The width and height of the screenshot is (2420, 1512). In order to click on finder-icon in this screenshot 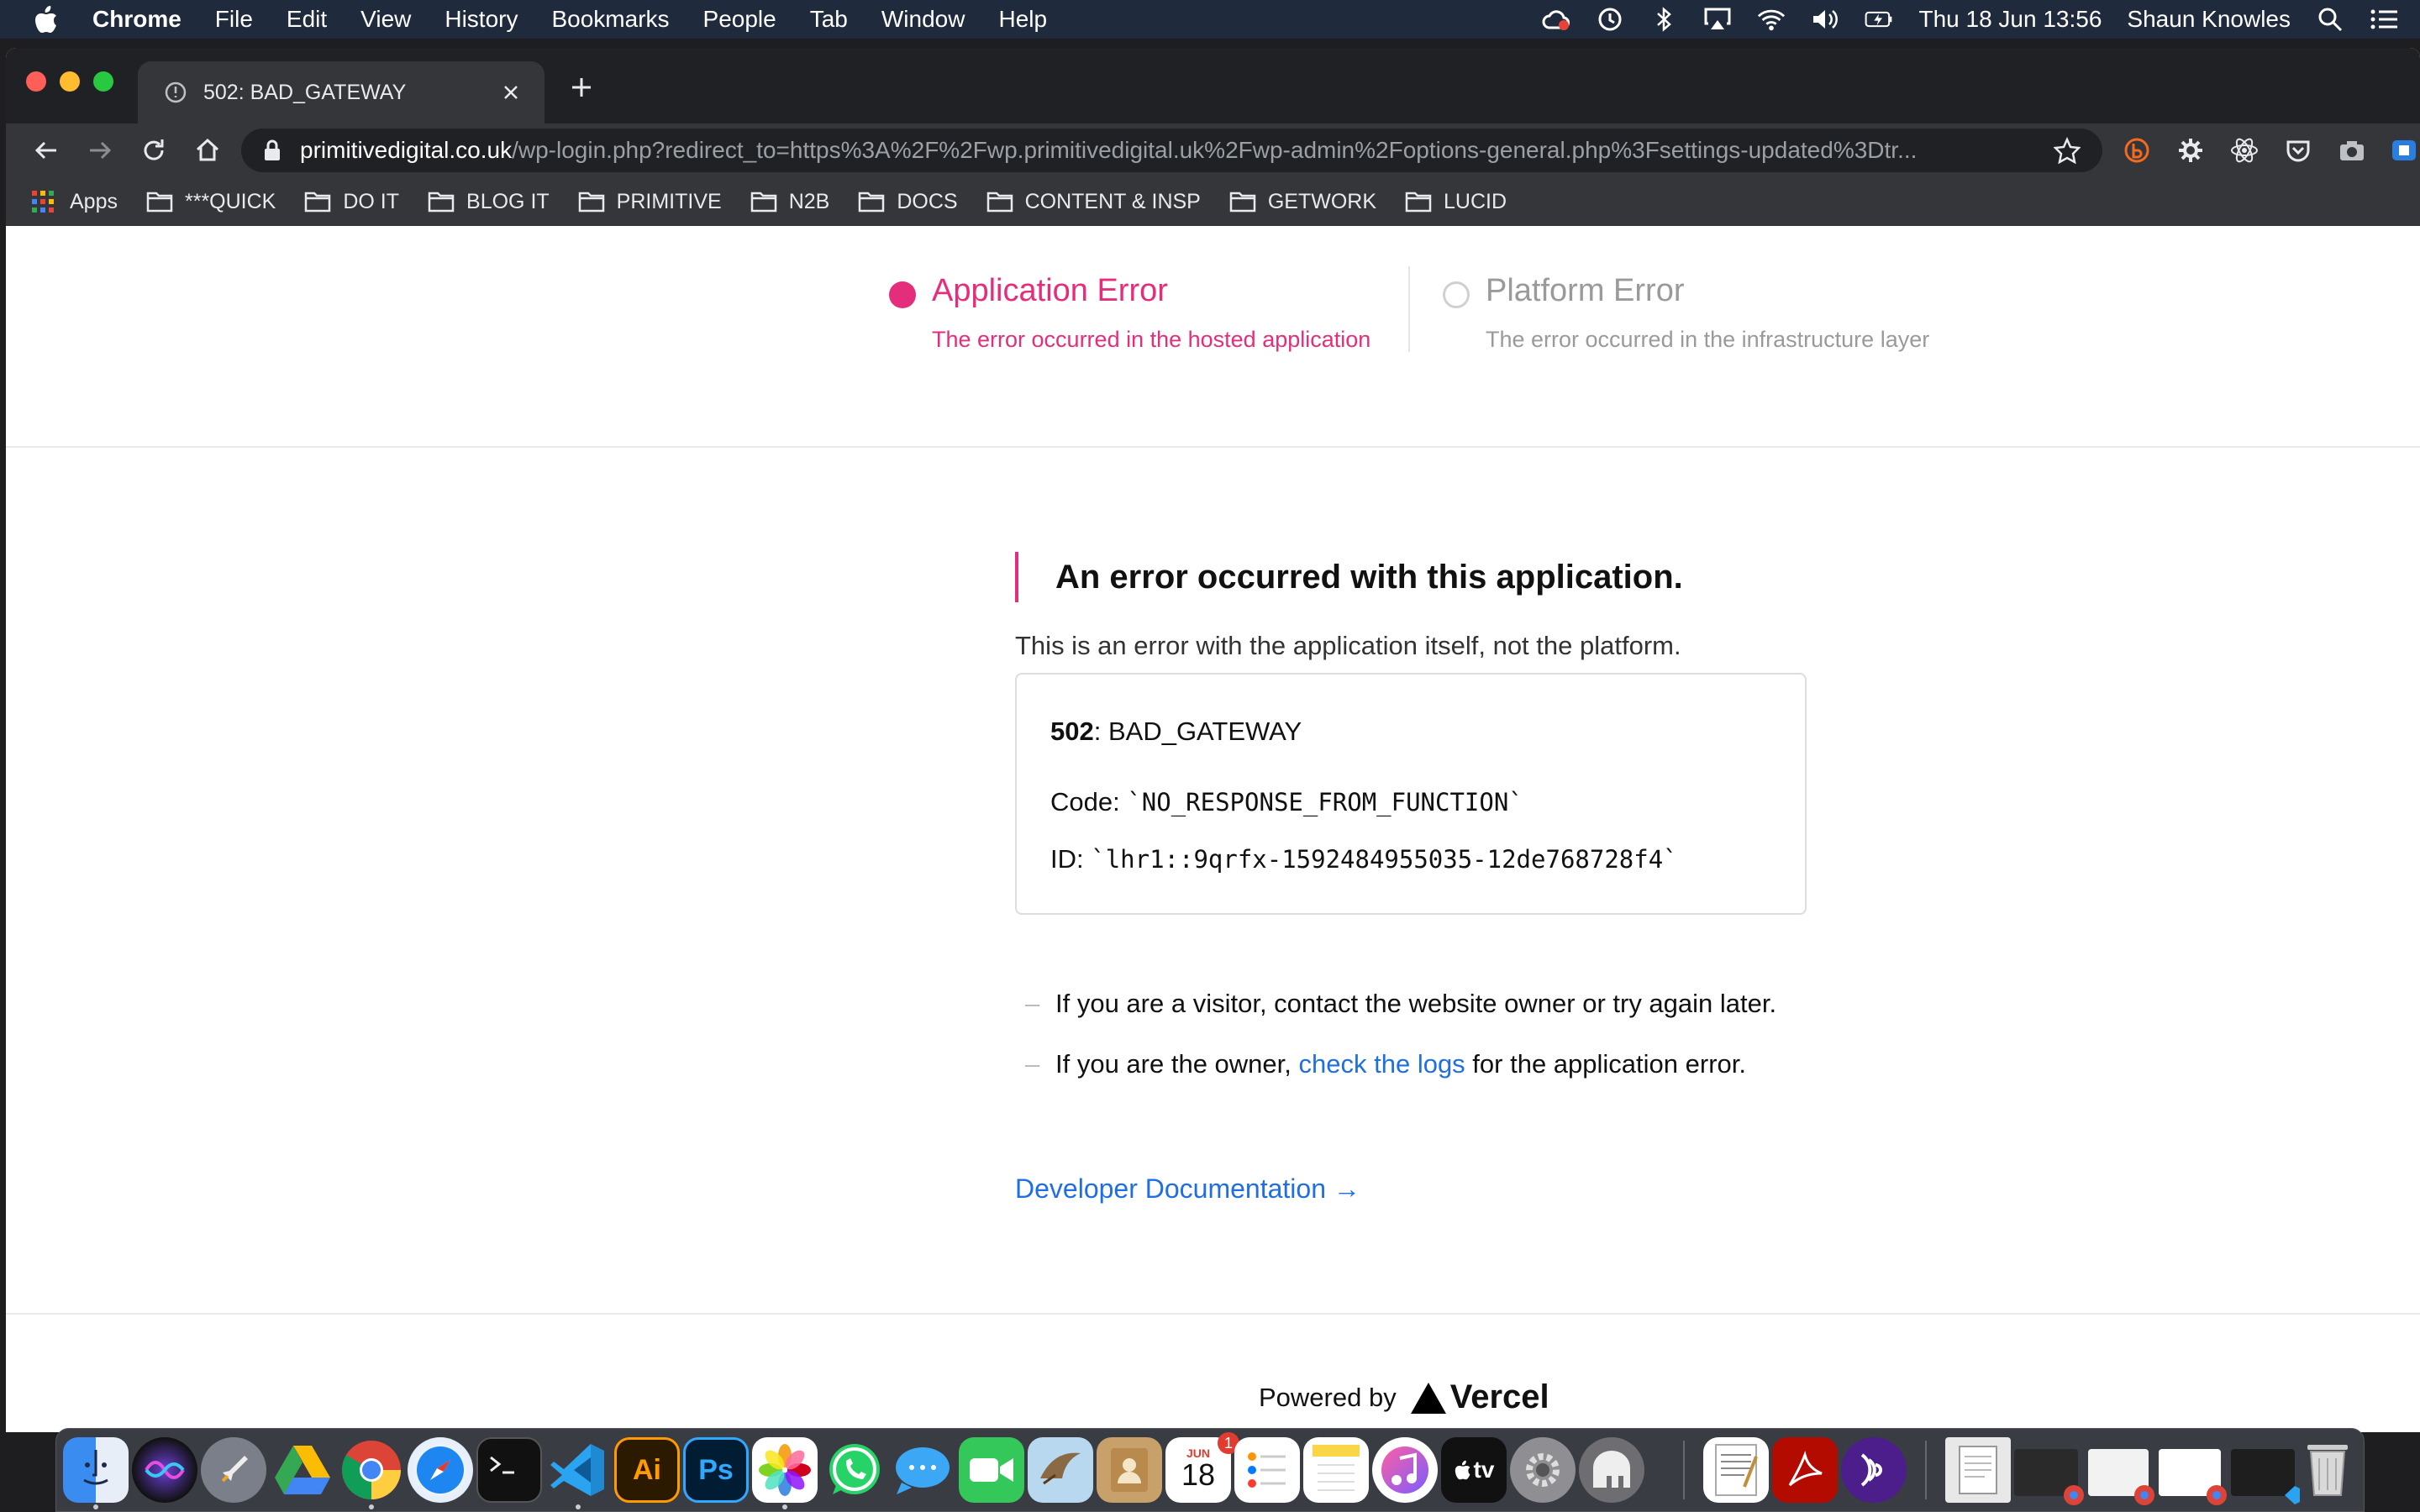, I will do `click(96, 1470)`.